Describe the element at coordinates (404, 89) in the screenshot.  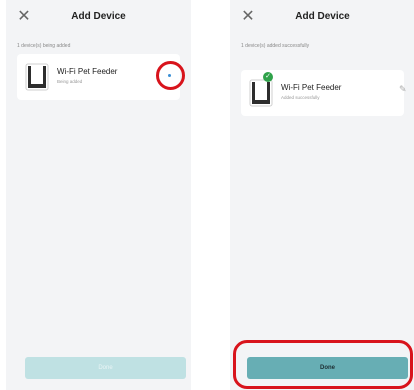
I see `edit-icon: ✎` at that location.